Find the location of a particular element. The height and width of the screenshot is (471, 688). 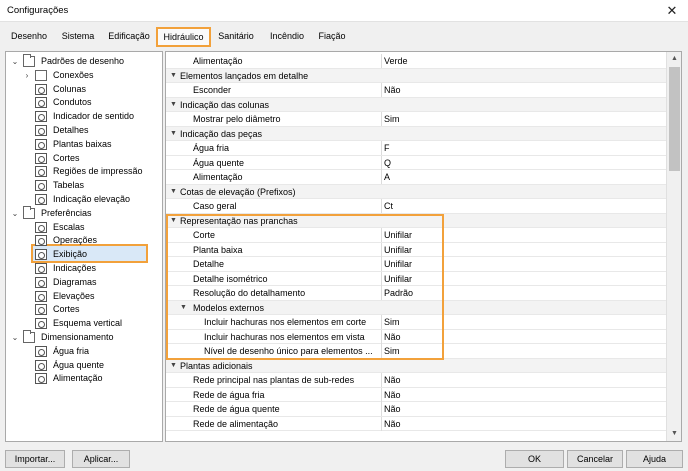

tree-item: Tabelas is located at coordinates (89, 185).